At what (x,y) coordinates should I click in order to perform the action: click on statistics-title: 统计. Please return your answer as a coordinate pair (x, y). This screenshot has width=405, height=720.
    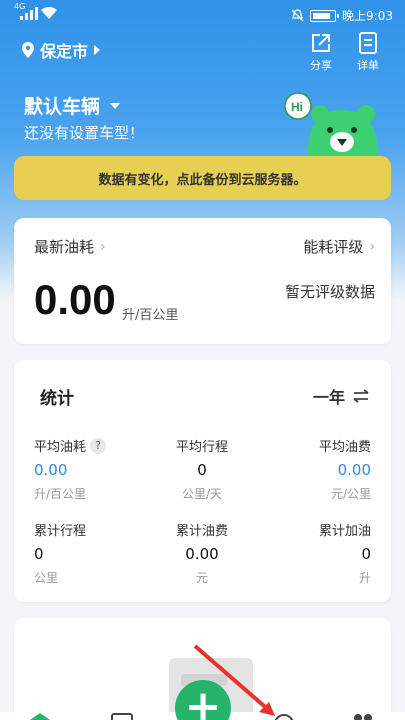
    Looking at the image, I should click on (57, 399).